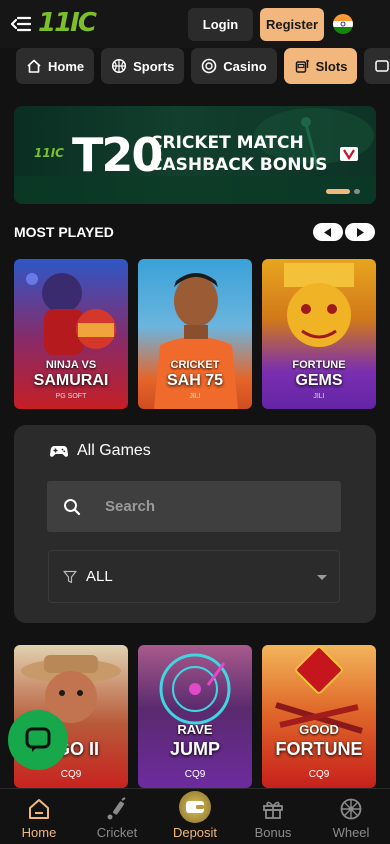 Image resolution: width=390 pixels, height=844 pixels. I want to click on game-name-bottom: JUMP, so click(194, 749).